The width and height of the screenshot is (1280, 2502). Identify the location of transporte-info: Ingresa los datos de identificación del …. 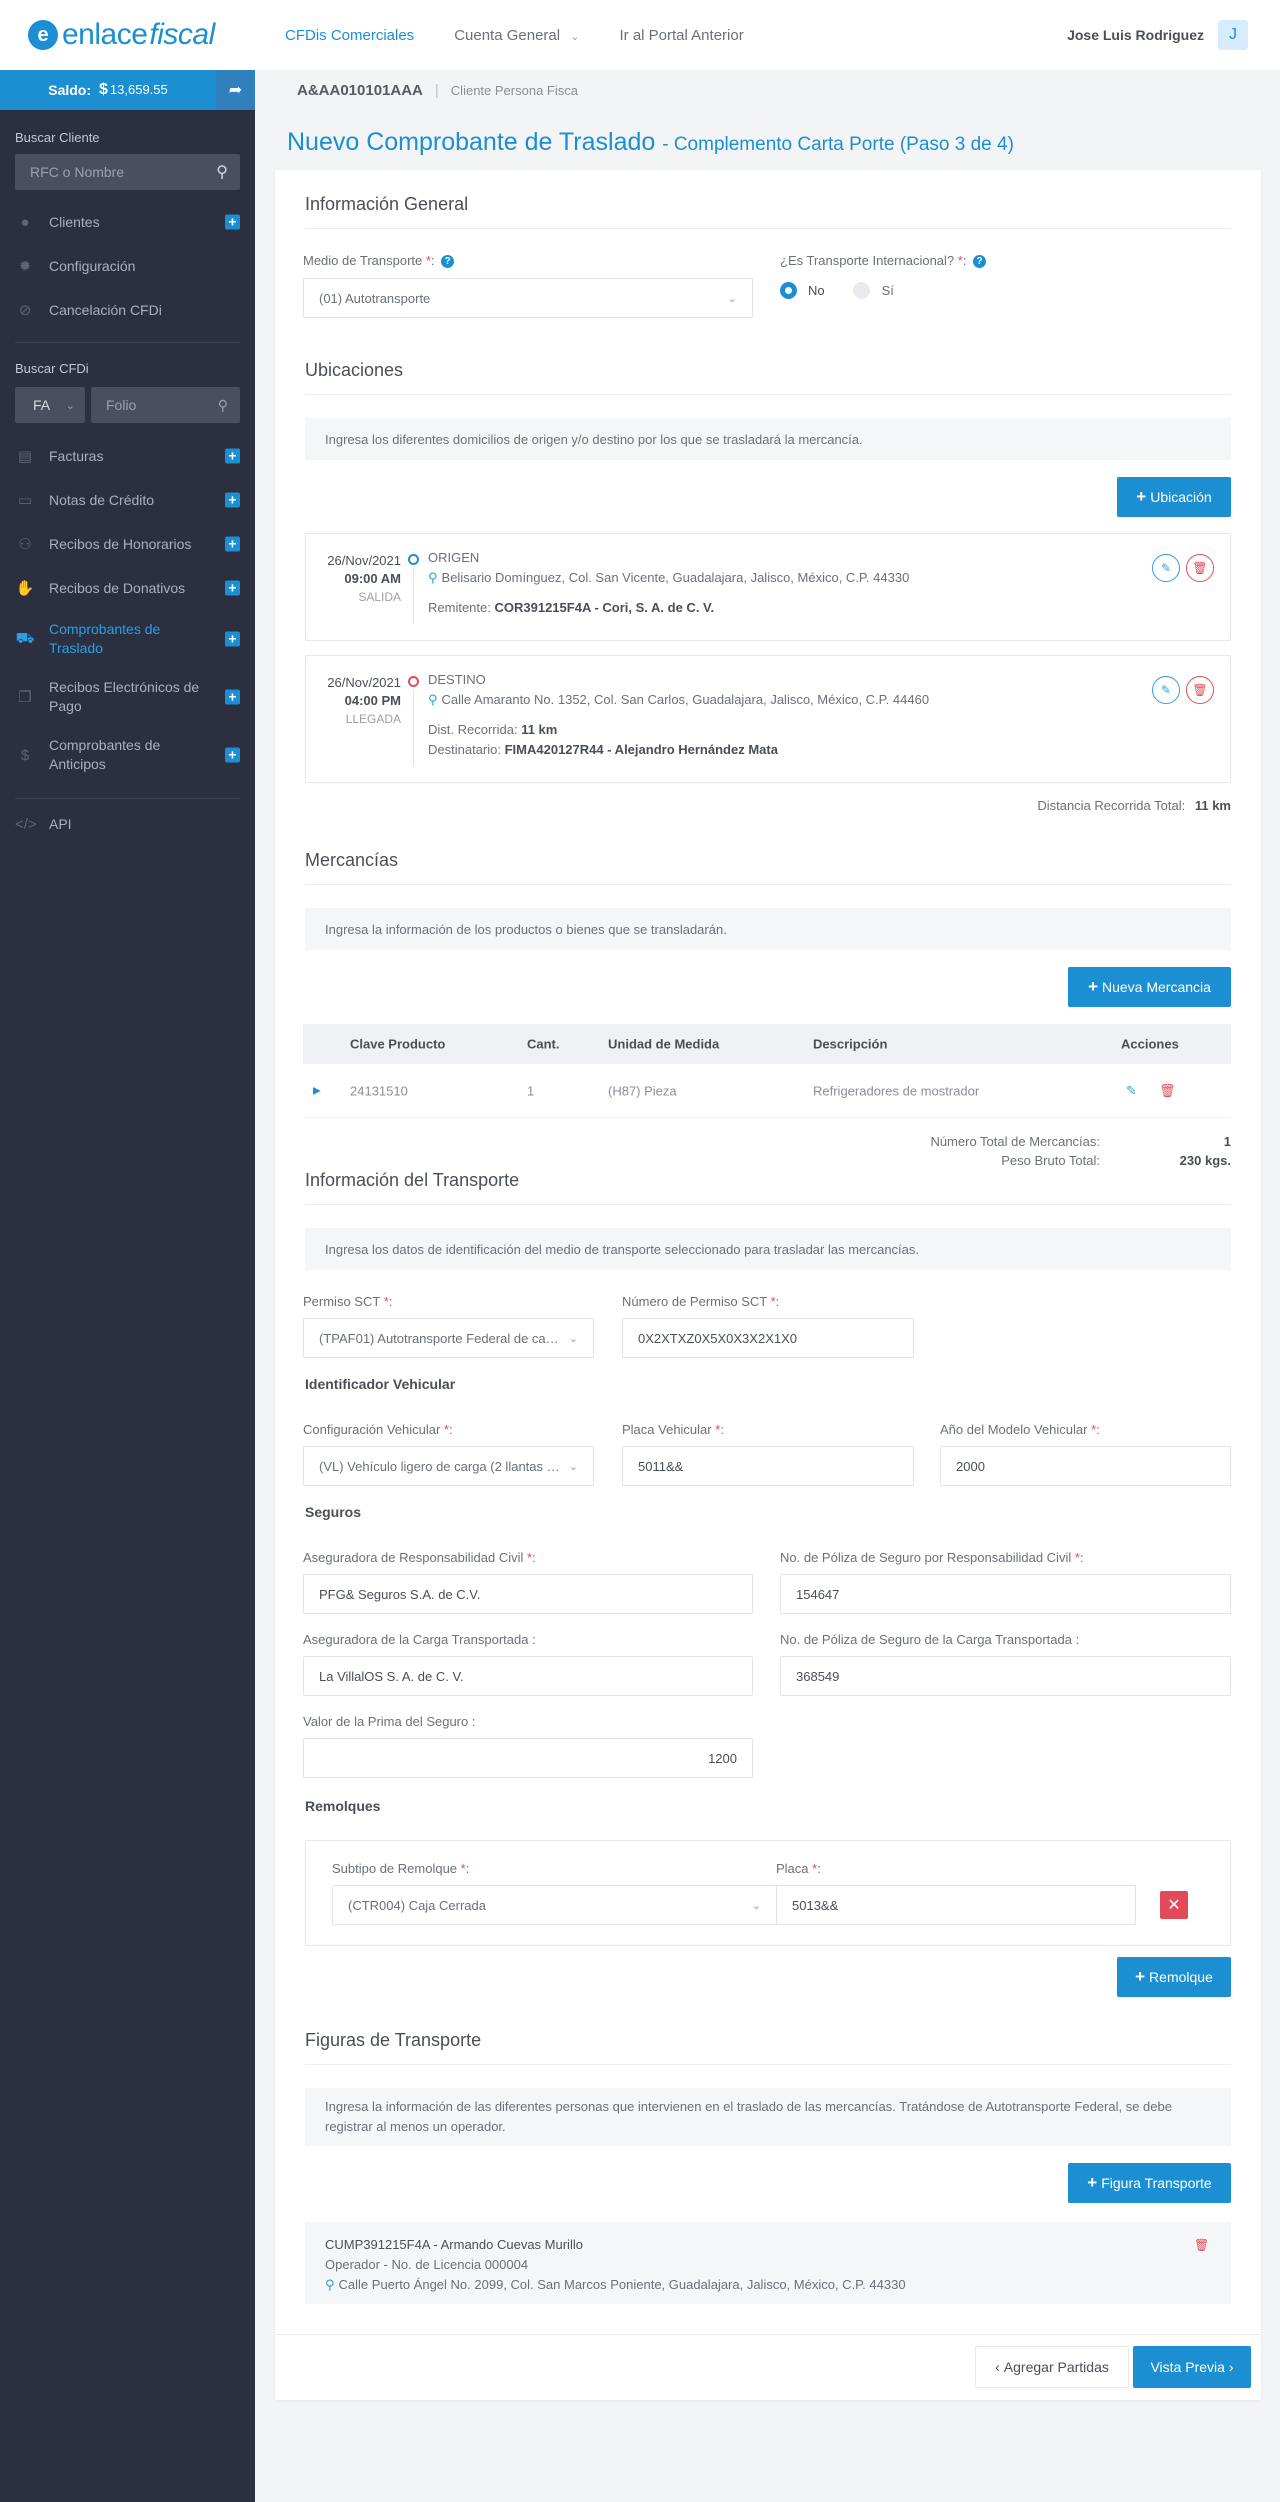
(768, 1249).